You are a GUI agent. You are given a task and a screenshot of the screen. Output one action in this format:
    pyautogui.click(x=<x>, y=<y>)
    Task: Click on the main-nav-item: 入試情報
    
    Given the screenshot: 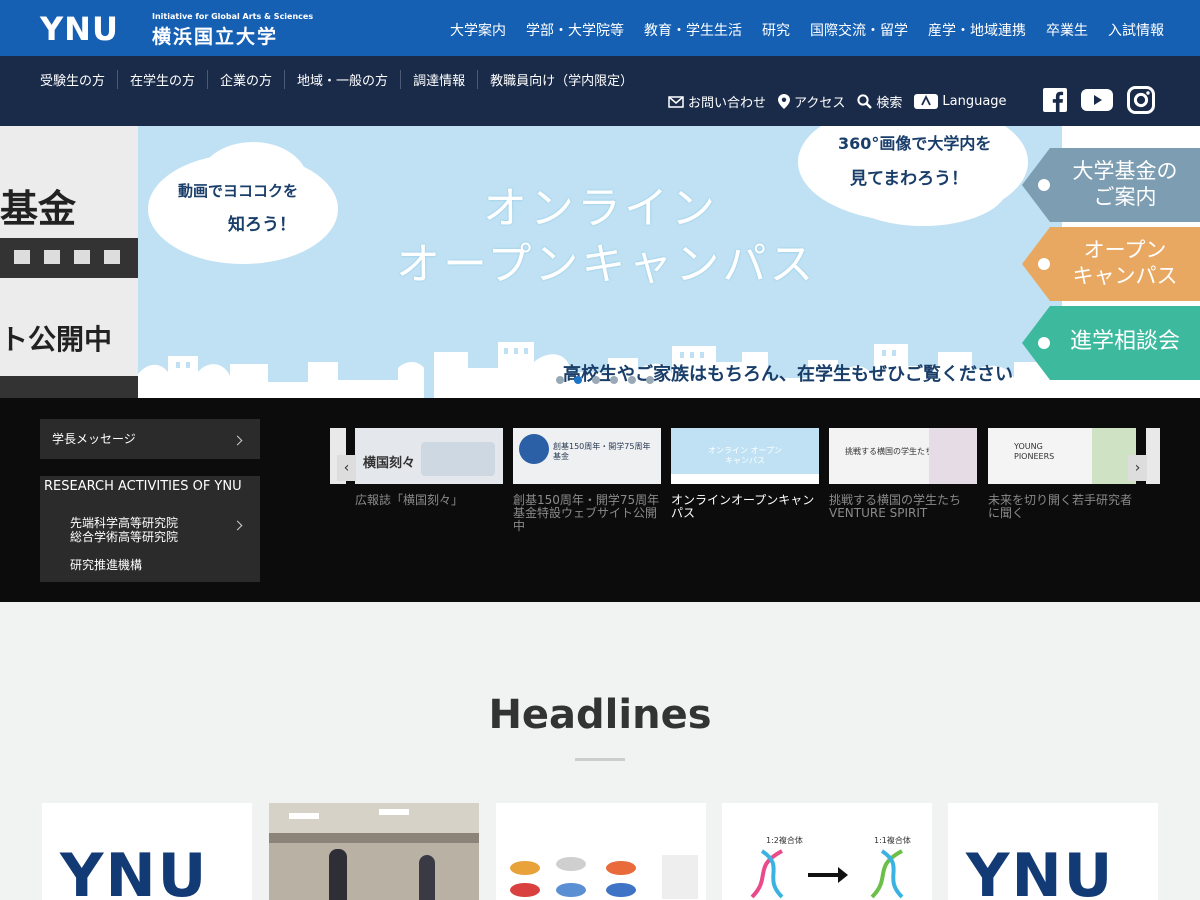 What is the action you would take?
    pyautogui.click(x=1136, y=30)
    